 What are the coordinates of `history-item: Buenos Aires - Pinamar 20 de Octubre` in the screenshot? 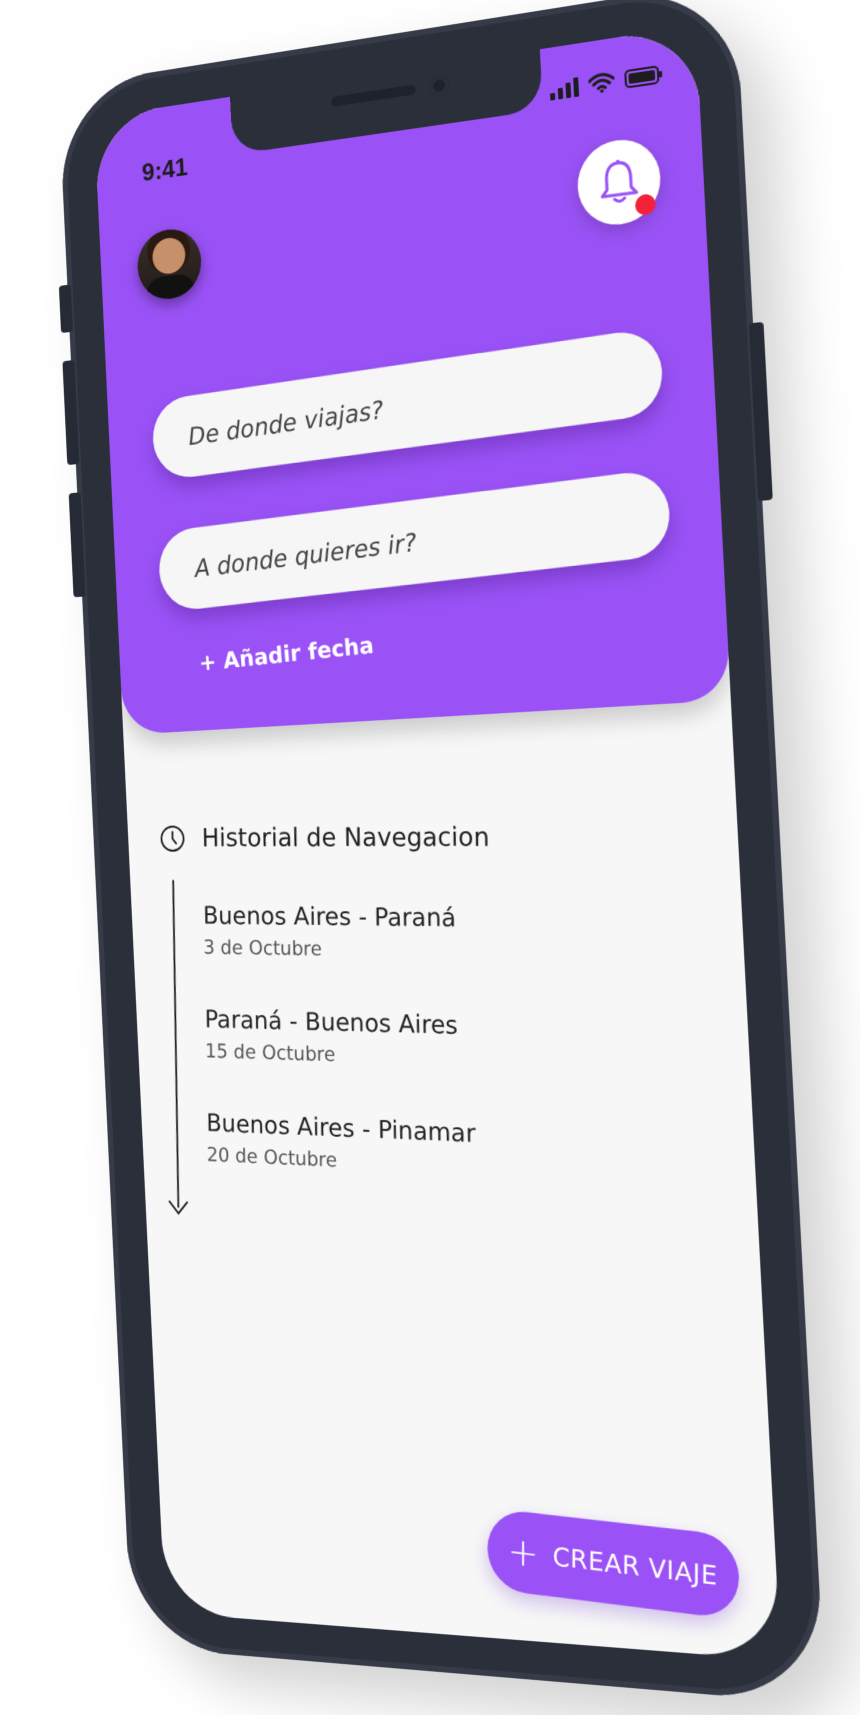 It's located at (341, 1144).